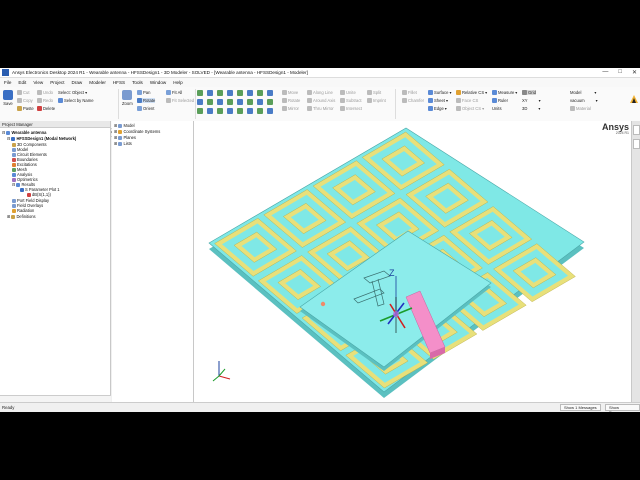 The image size is (640, 480). I want to click on dimension-dropdown: 3D ▾, so click(531, 108).